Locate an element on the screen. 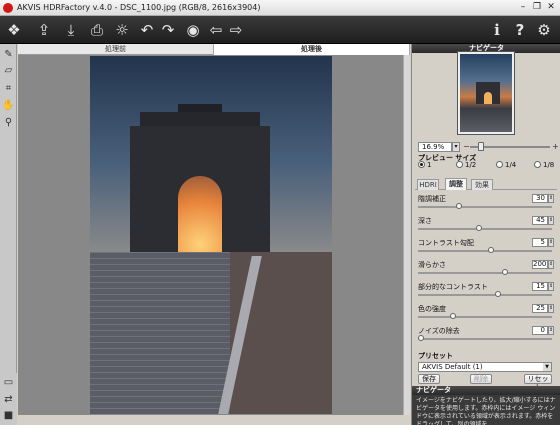 The width and height of the screenshot is (560, 425). view-mode-strip: ▭ ⇄ ■ is located at coordinates (8, 399).